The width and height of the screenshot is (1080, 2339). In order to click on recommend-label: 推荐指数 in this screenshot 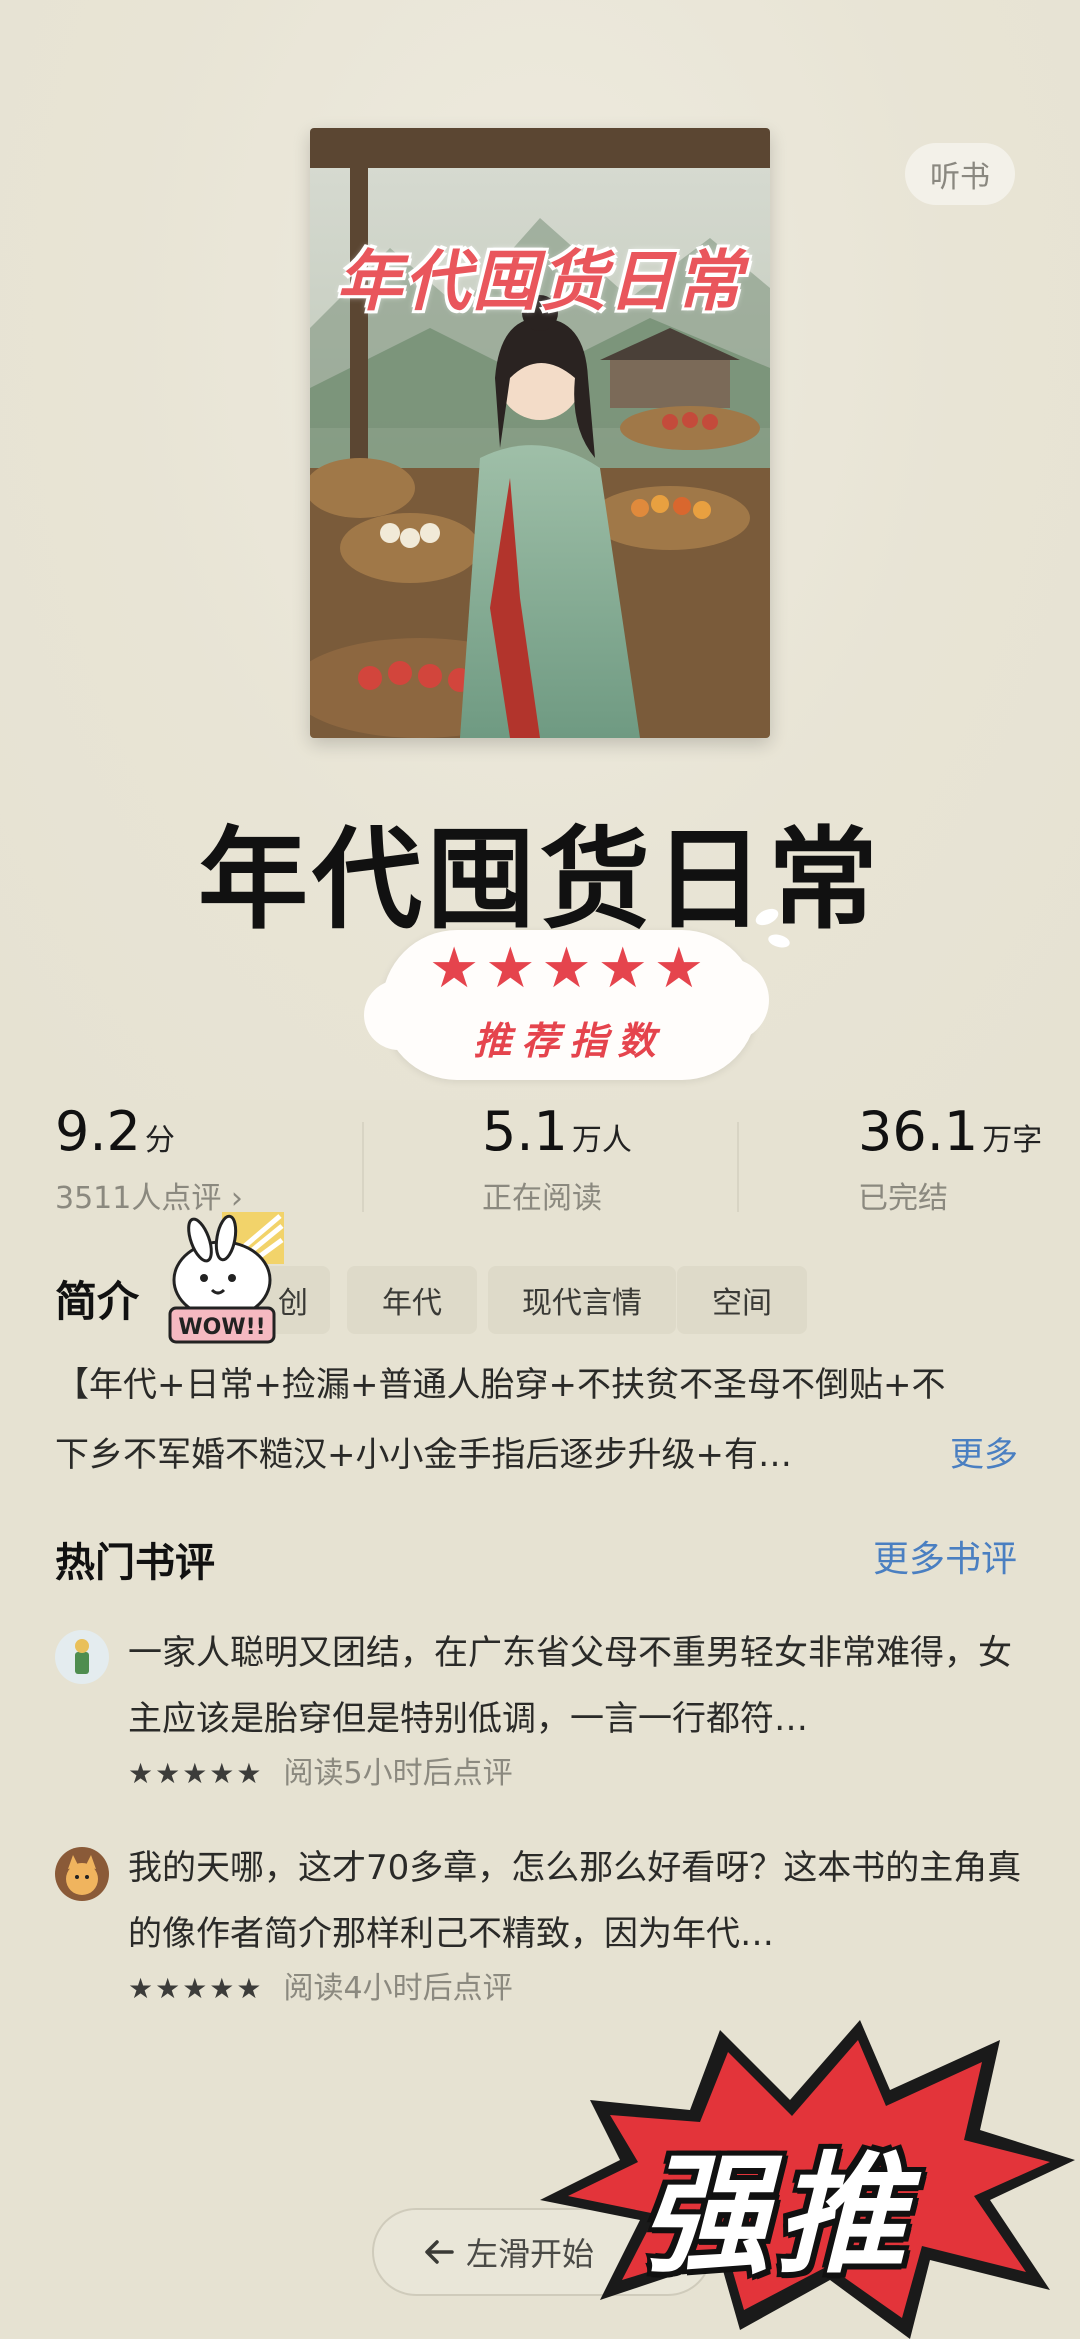, I will do `click(569, 1041)`.